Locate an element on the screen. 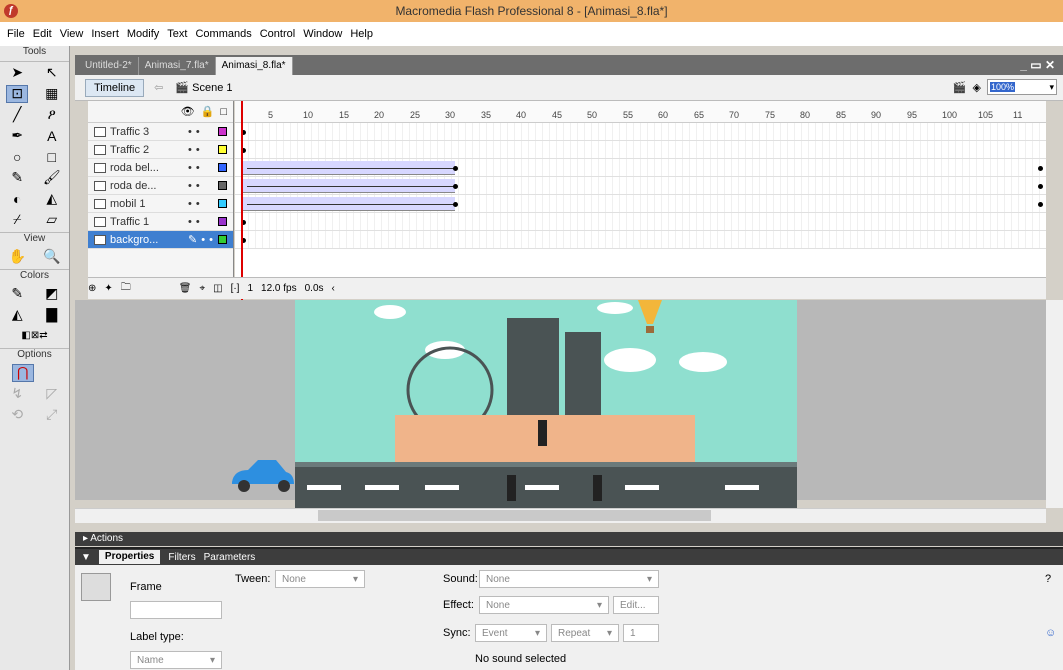  pen-tool-icon: ✒ is located at coordinates (17, 136).